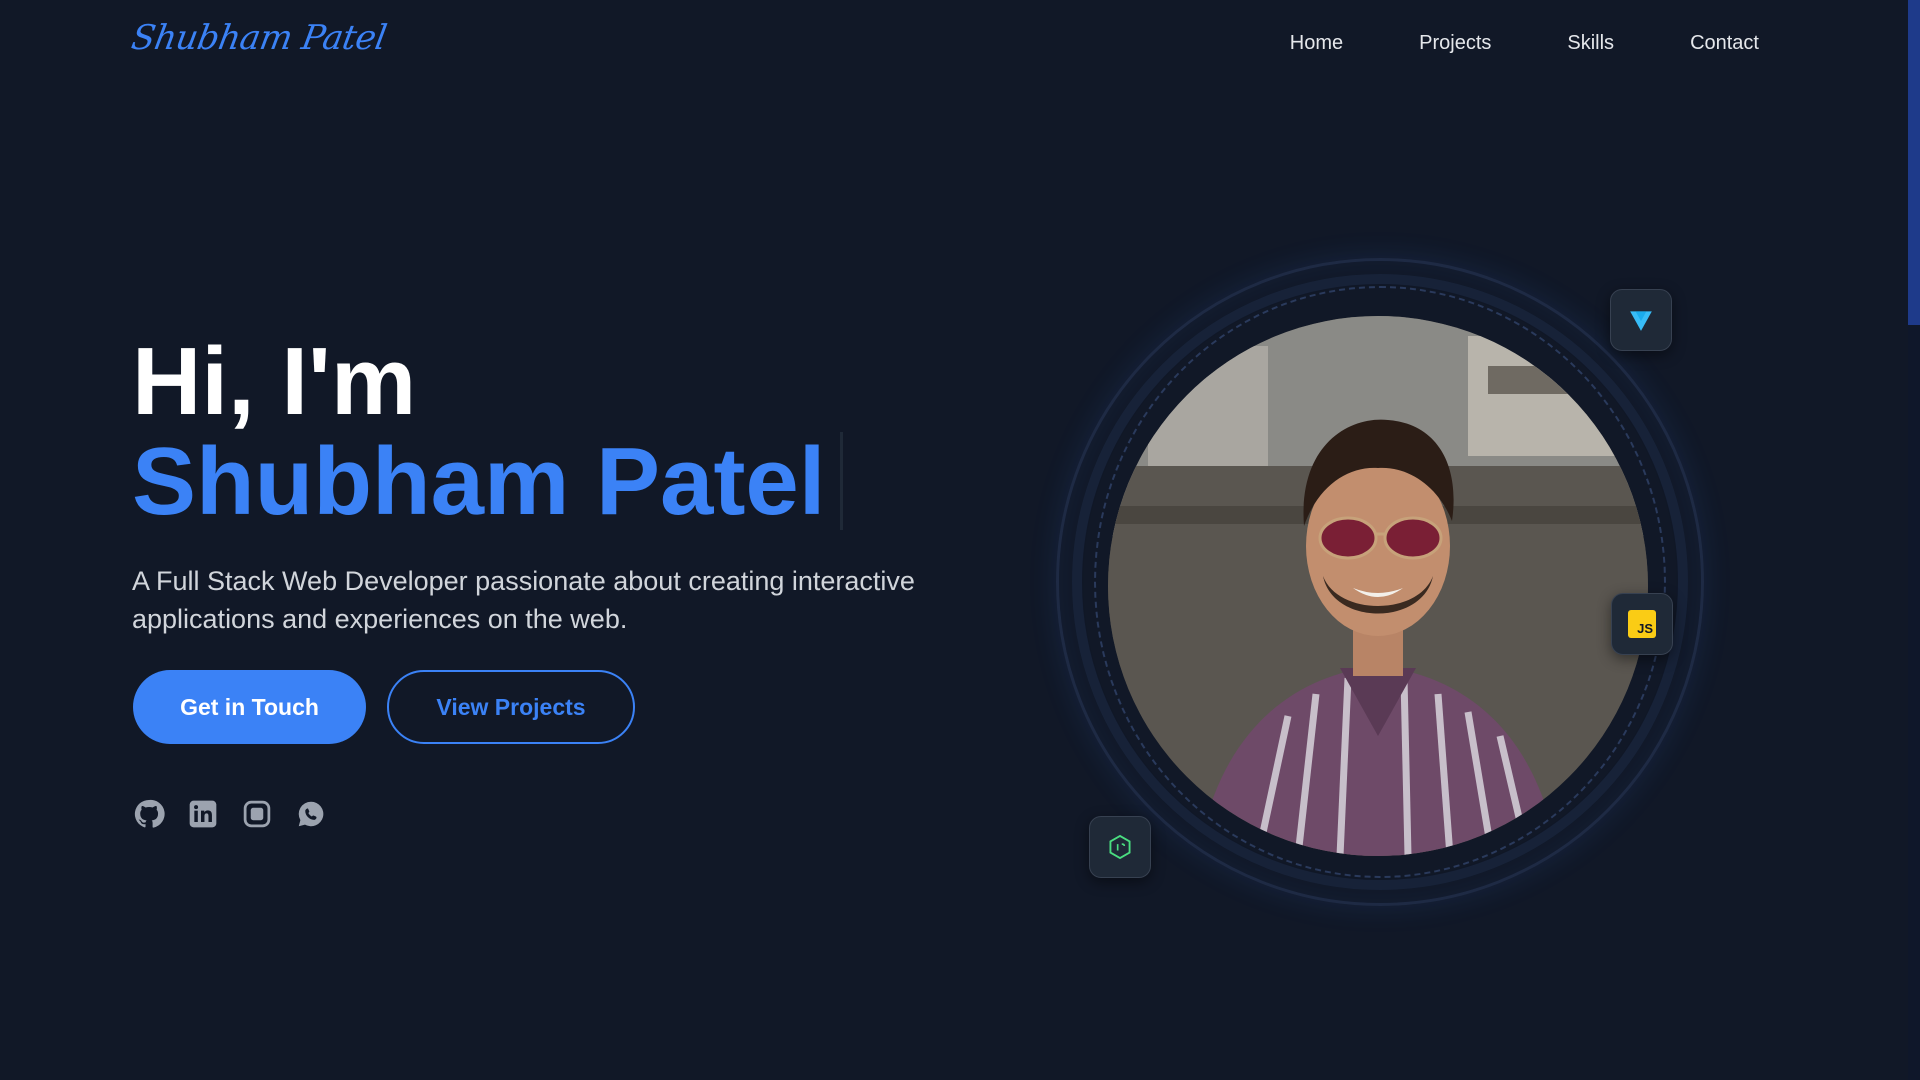  I want to click on nodejs-badge, so click(1120, 847).